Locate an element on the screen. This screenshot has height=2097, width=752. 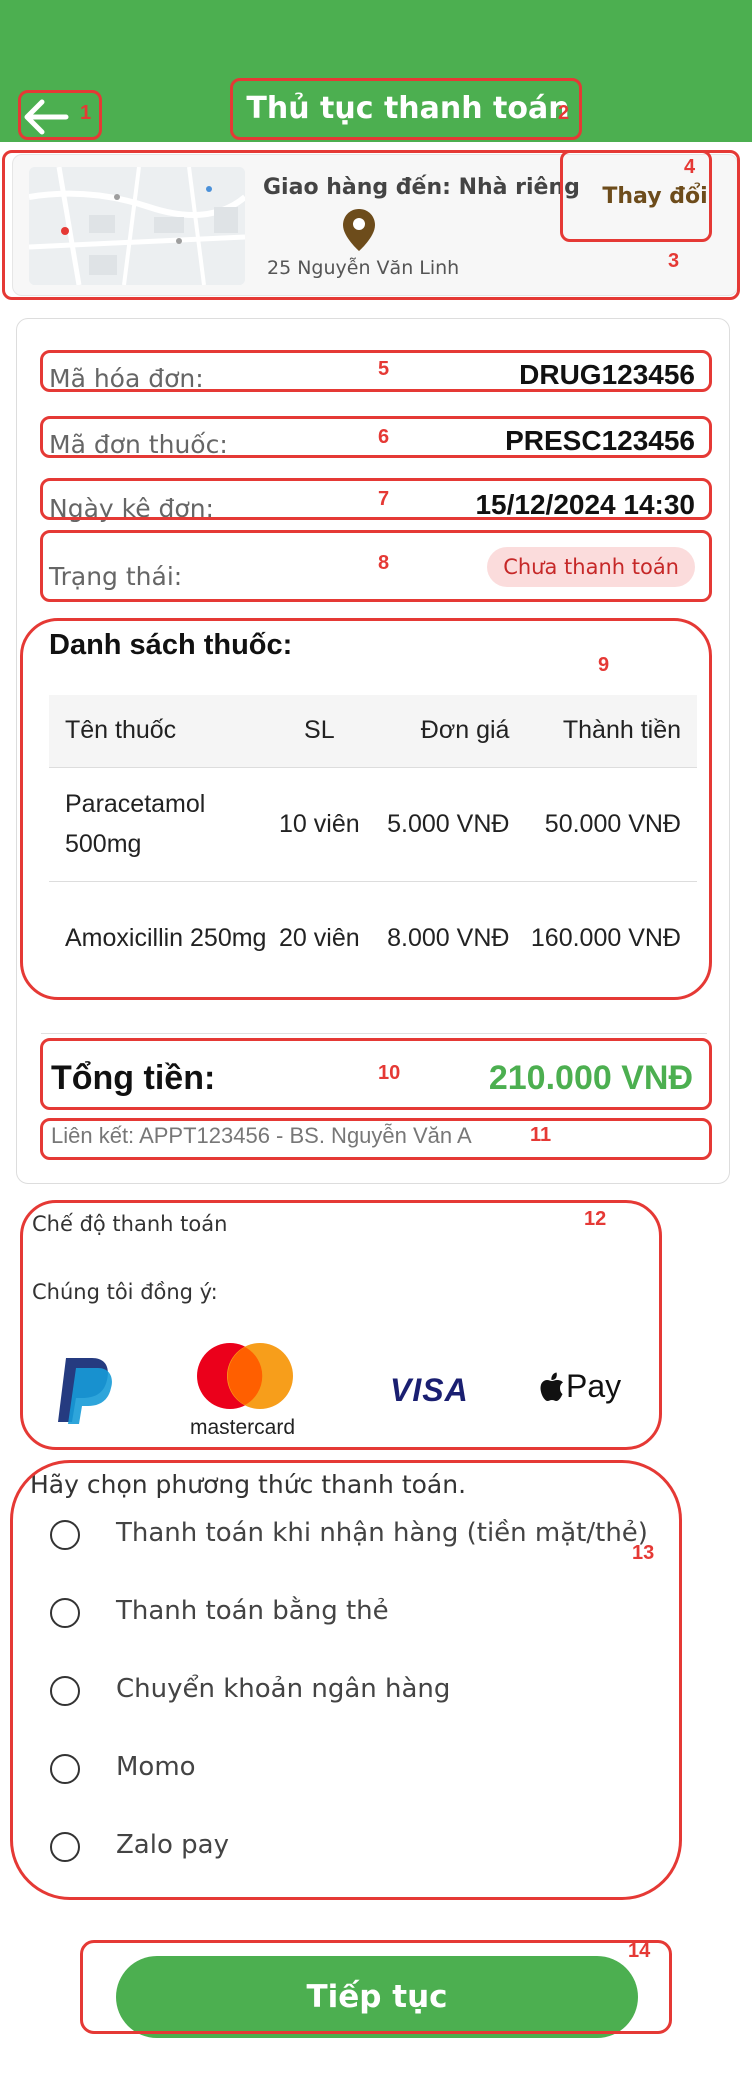
invoice-code-row: Mã hóa đơn: DRUG123456 is located at coordinates (373, 371).